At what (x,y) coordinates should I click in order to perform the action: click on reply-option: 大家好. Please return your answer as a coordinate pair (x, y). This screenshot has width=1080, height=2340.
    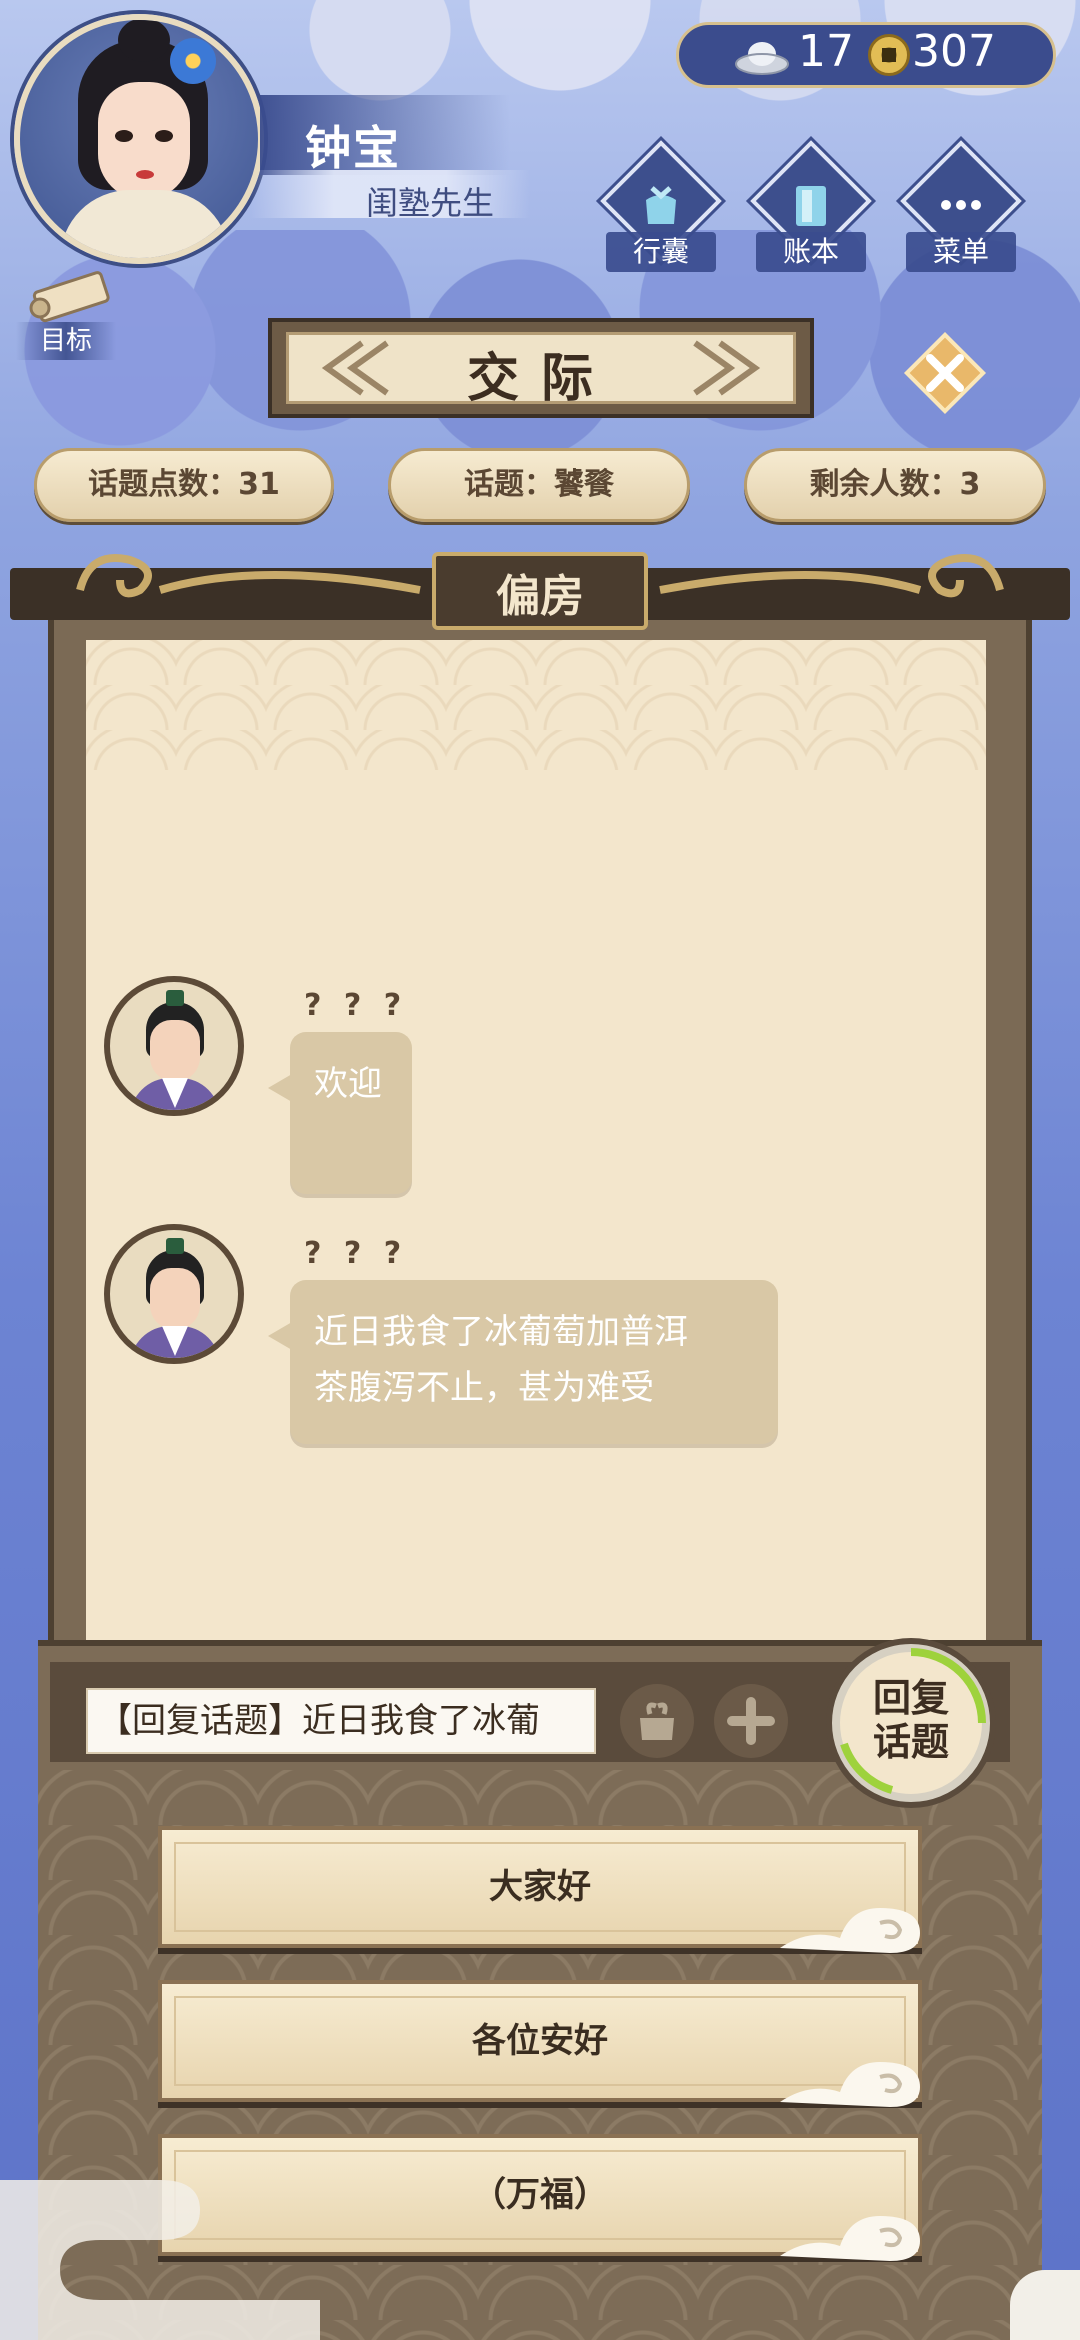
    Looking at the image, I should click on (540, 1889).